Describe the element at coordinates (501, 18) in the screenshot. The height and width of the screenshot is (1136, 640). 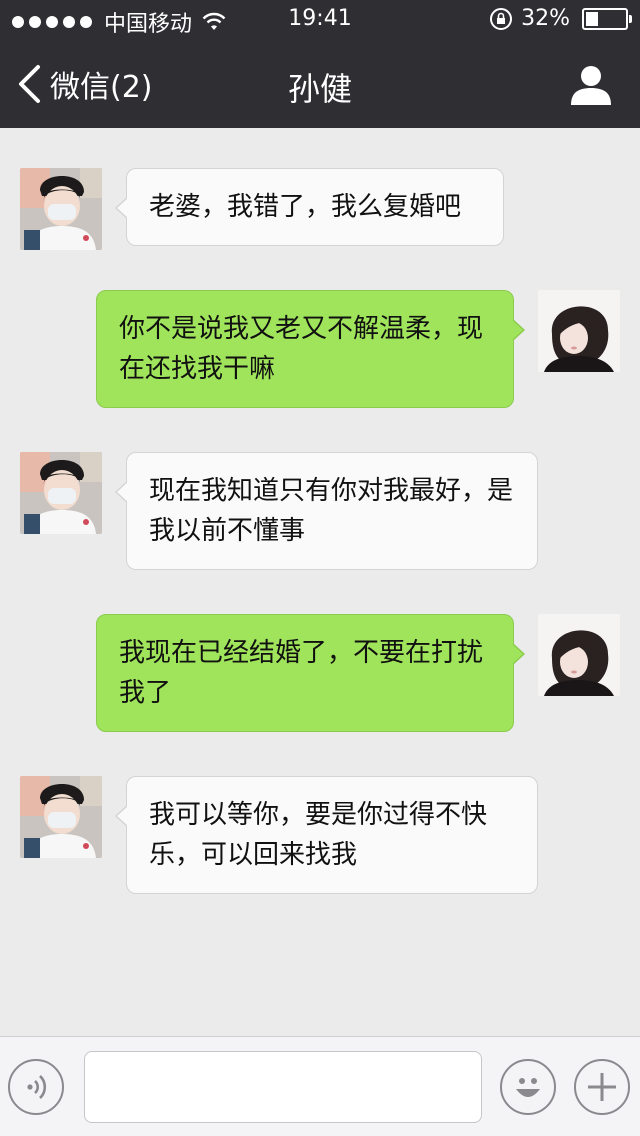
I see `rotation-lock-icon` at that location.